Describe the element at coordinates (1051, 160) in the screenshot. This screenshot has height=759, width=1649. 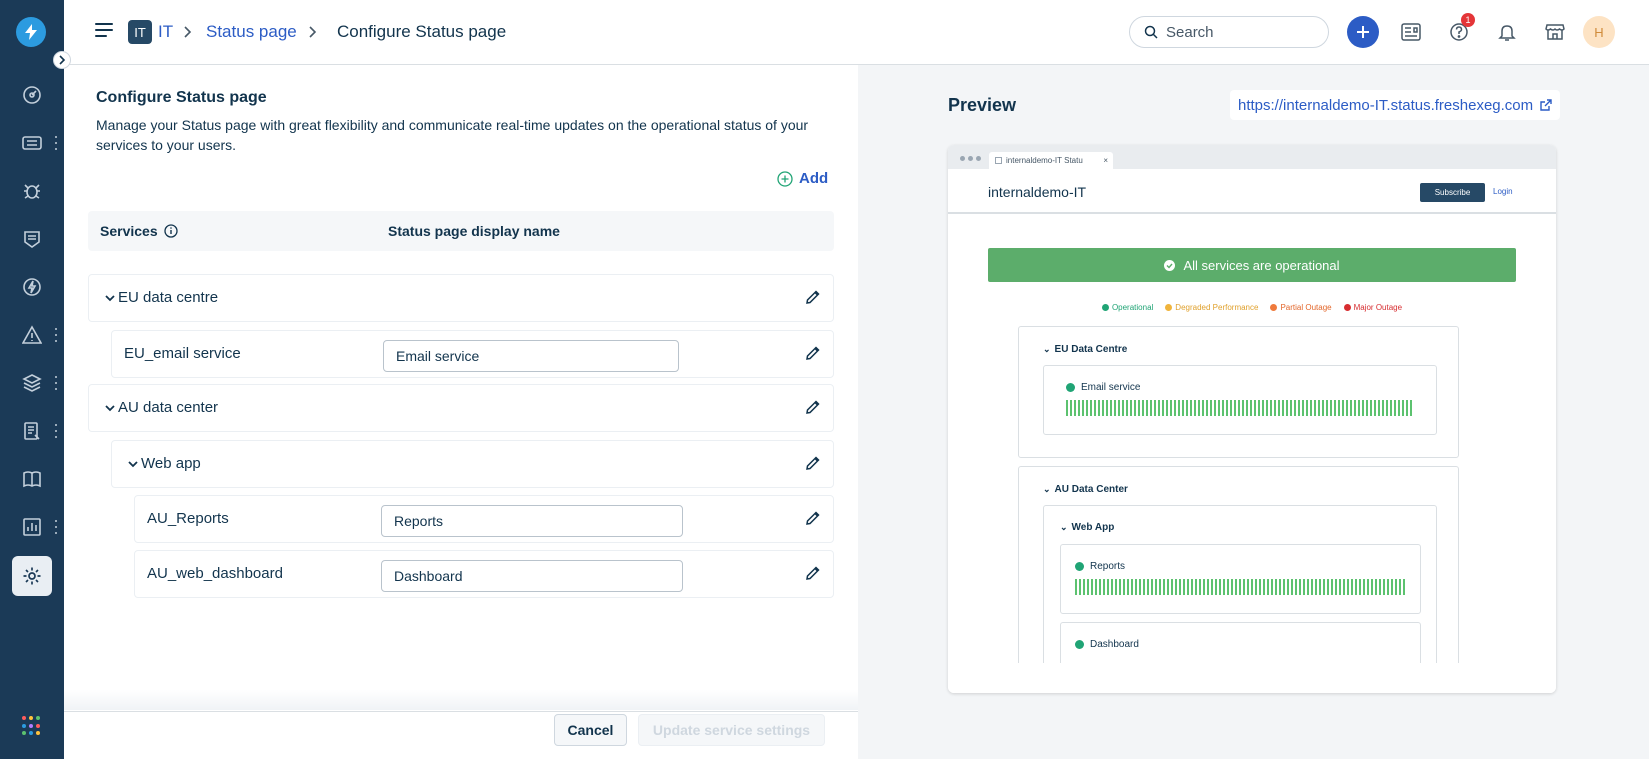
I see `browser-tab: internaldemo-IT Statu ×` at that location.